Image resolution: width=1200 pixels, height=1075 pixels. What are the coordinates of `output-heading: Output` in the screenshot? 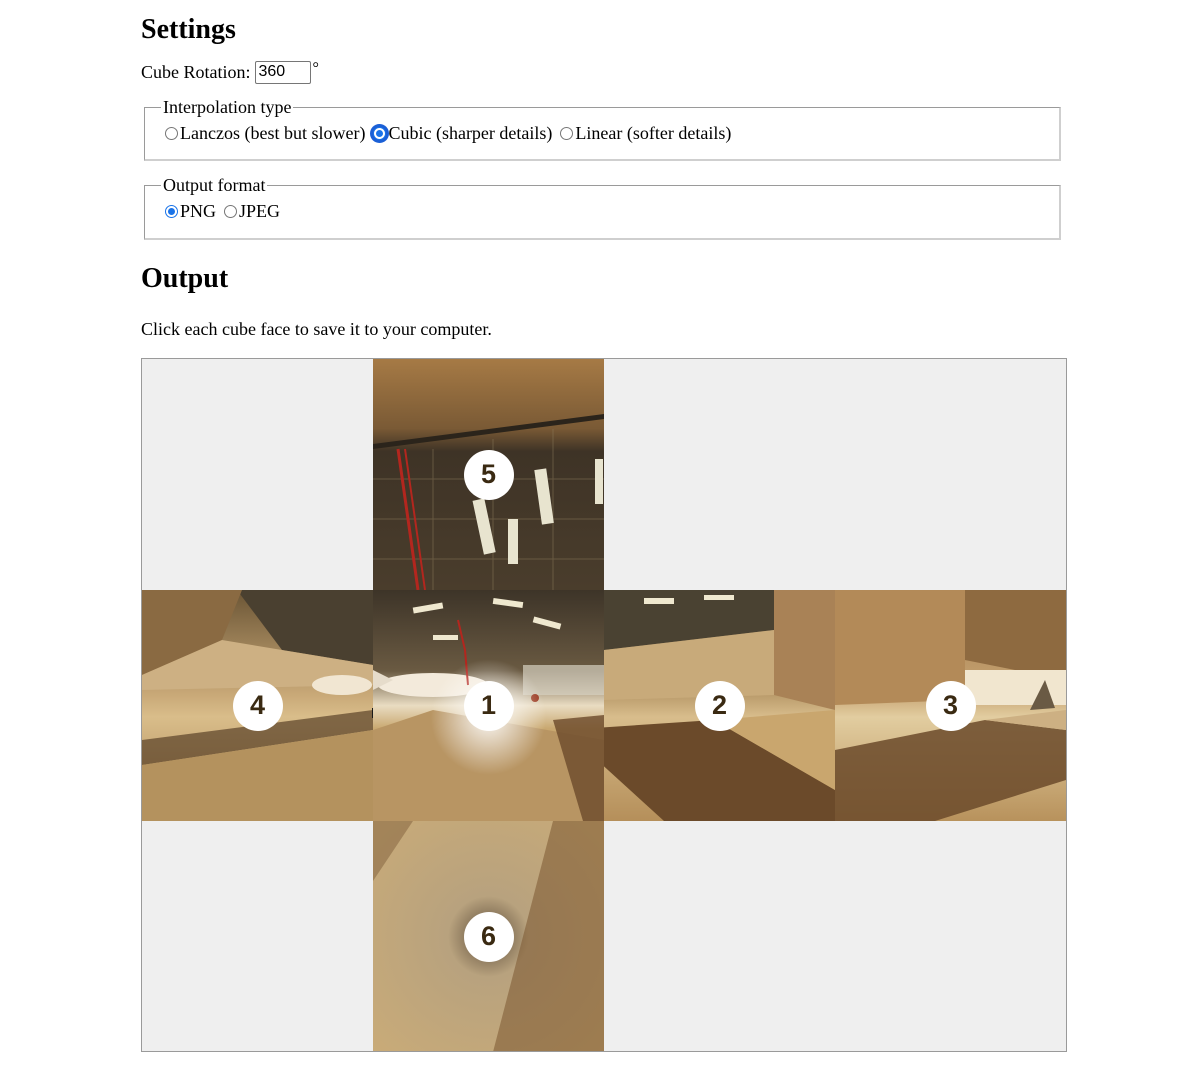 It's located at (185, 278).